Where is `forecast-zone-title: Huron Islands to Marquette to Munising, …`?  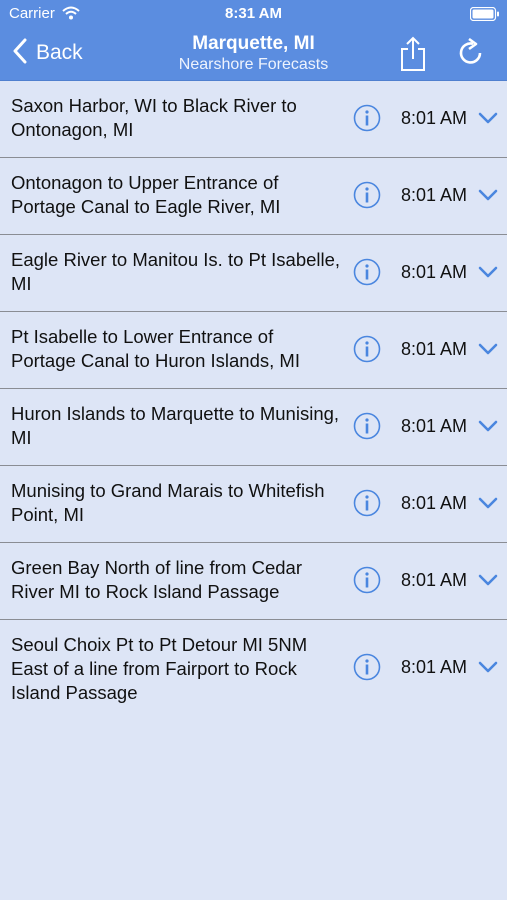 forecast-zone-title: Huron Islands to Marquette to Munising, … is located at coordinates (175, 425).